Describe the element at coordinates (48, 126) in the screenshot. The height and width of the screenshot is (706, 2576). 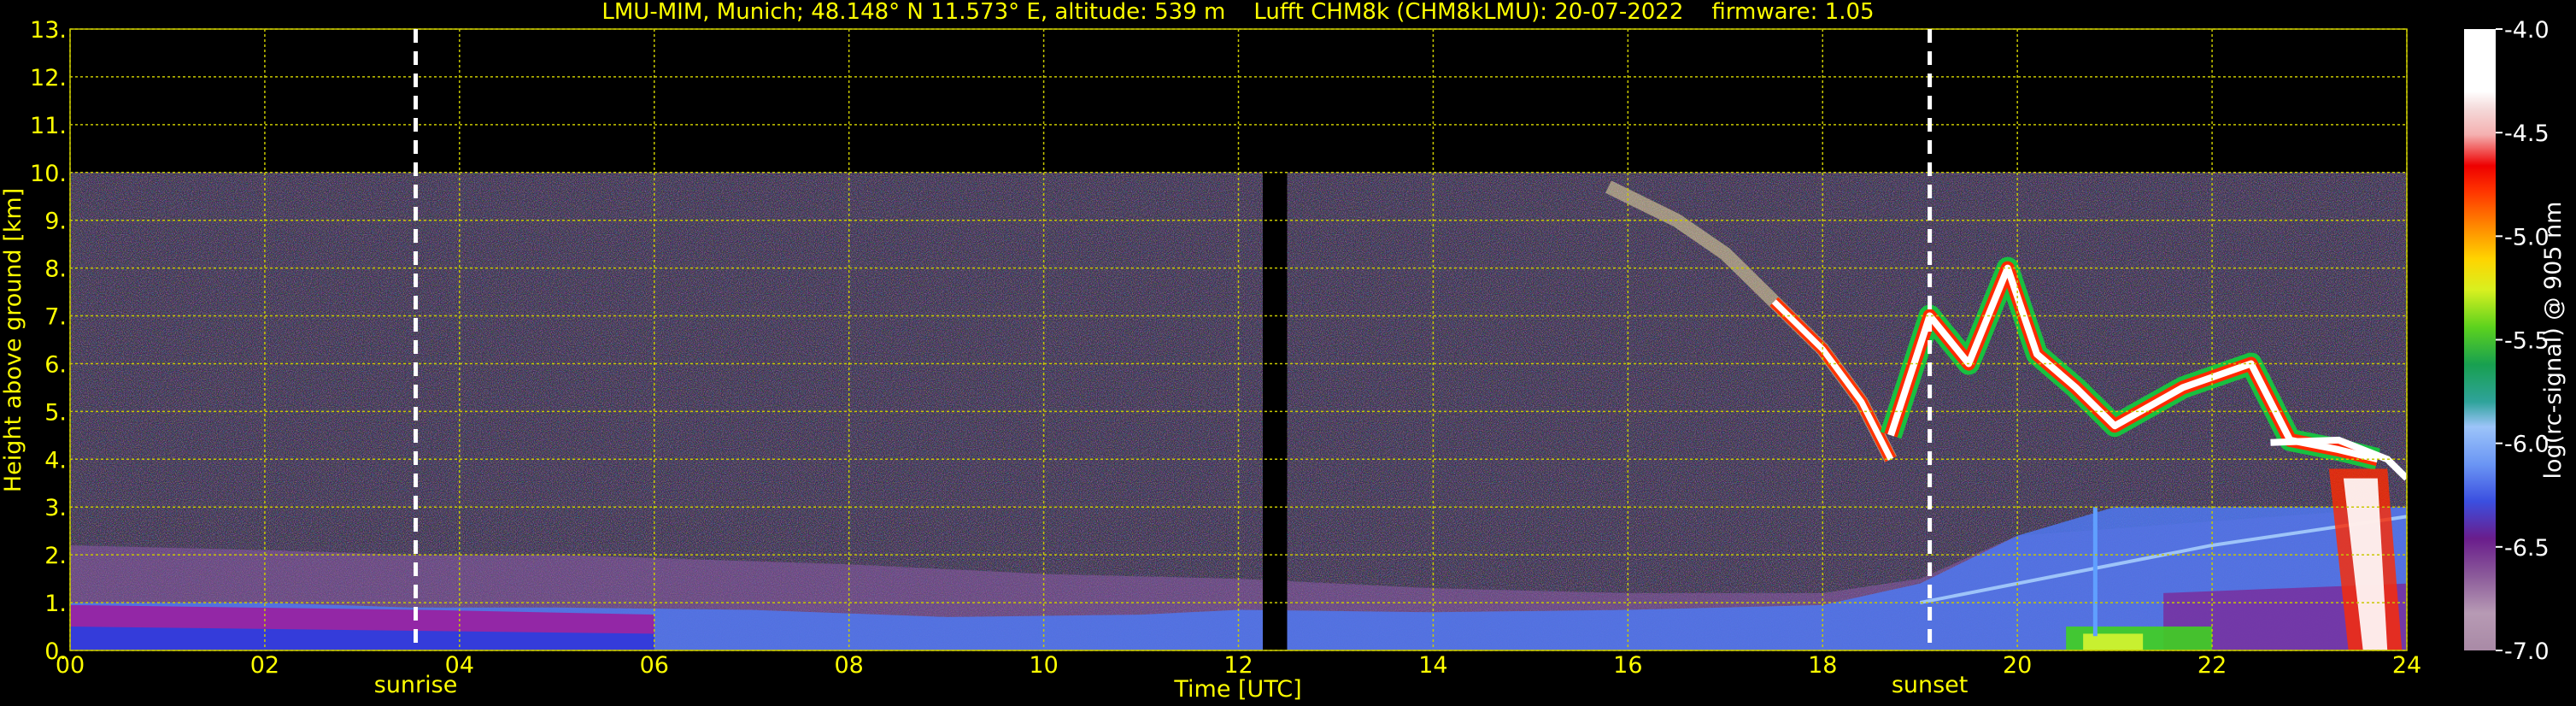
I see `y-tick-label: 11.` at that location.